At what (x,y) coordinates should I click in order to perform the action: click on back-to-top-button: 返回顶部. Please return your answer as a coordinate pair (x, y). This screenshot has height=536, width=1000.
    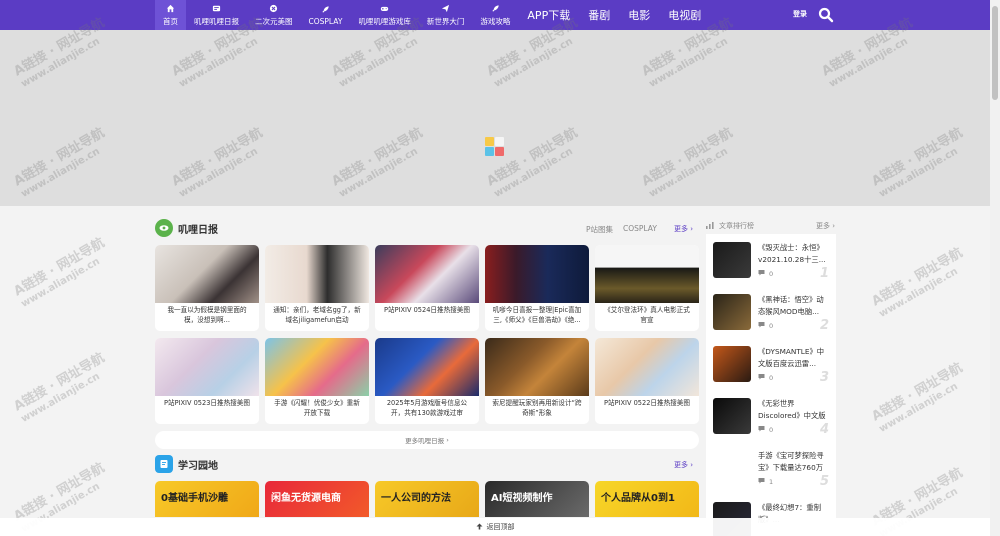
    Looking at the image, I should click on (495, 527).